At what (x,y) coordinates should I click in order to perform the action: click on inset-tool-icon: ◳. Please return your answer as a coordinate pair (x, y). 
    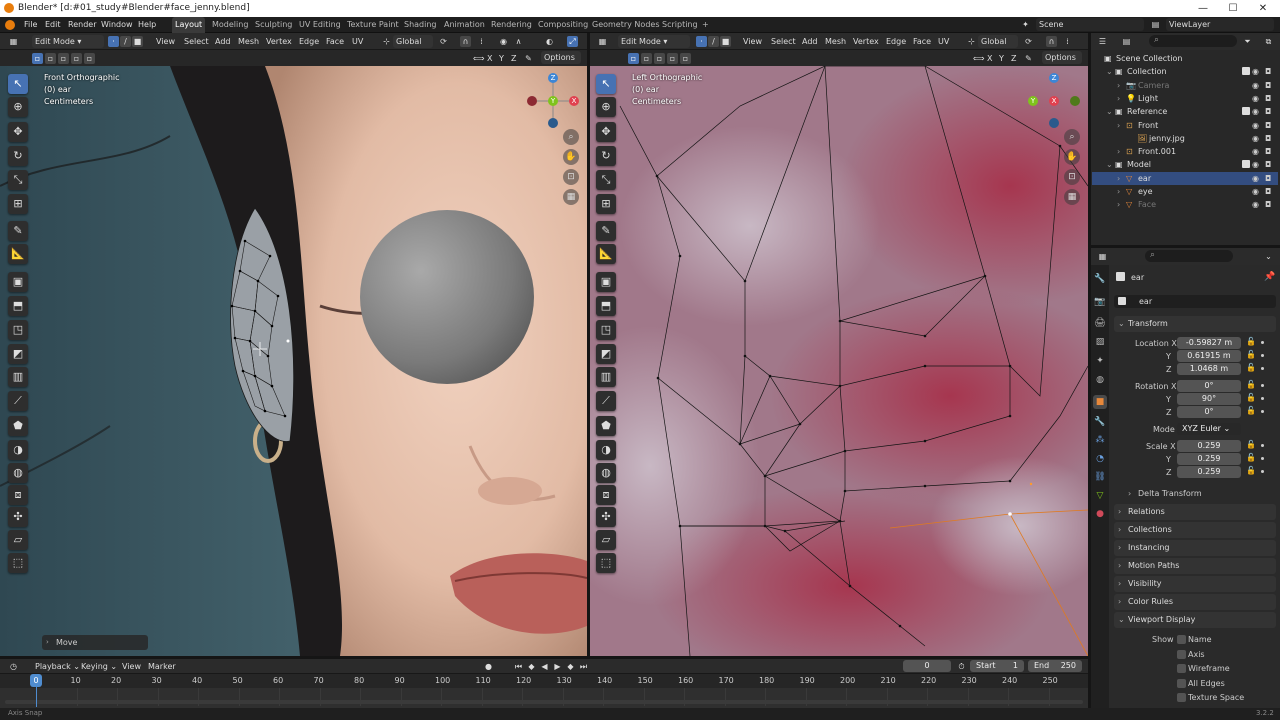
    Looking at the image, I should click on (18, 330).